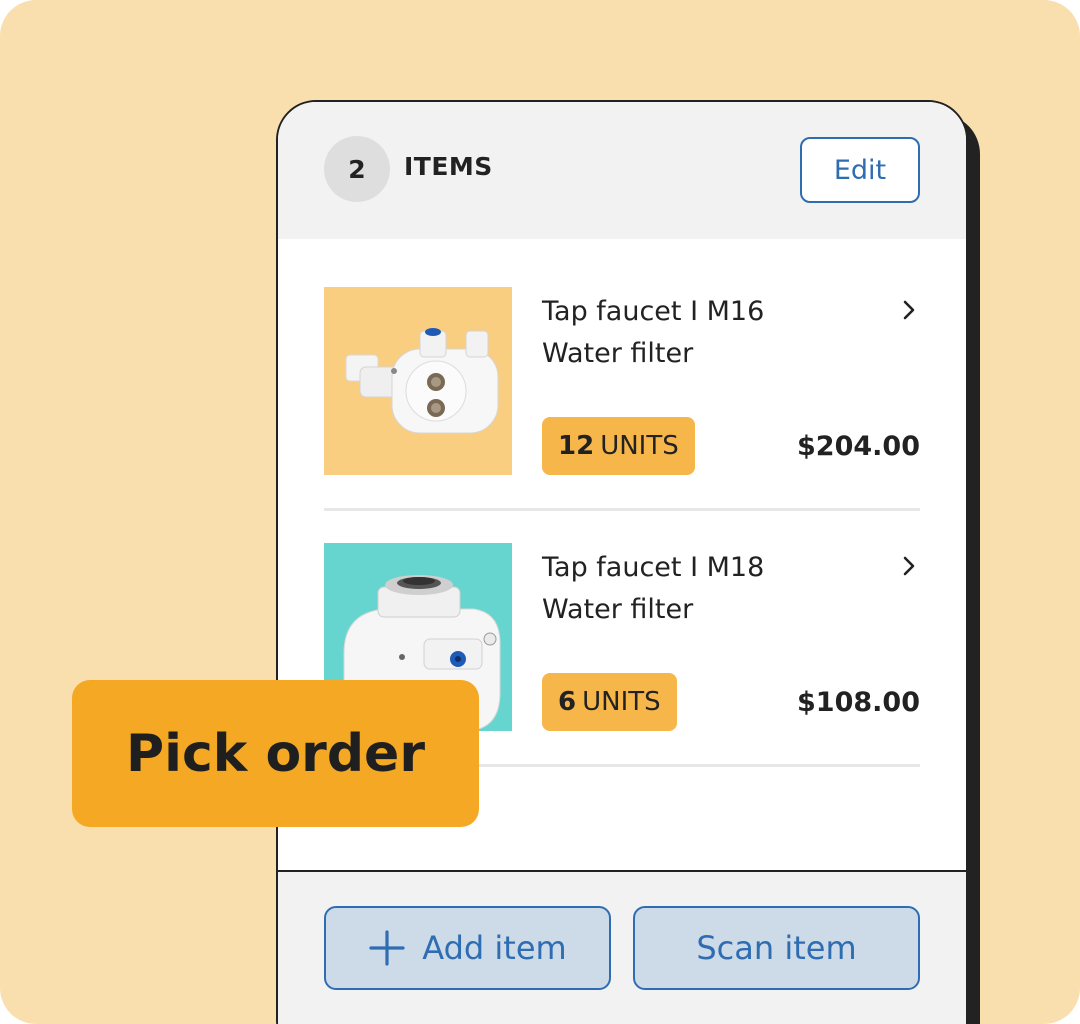 Image resolution: width=1080 pixels, height=1024 pixels. Describe the element at coordinates (567, 702) in the screenshot. I see `units-count: 6` at that location.